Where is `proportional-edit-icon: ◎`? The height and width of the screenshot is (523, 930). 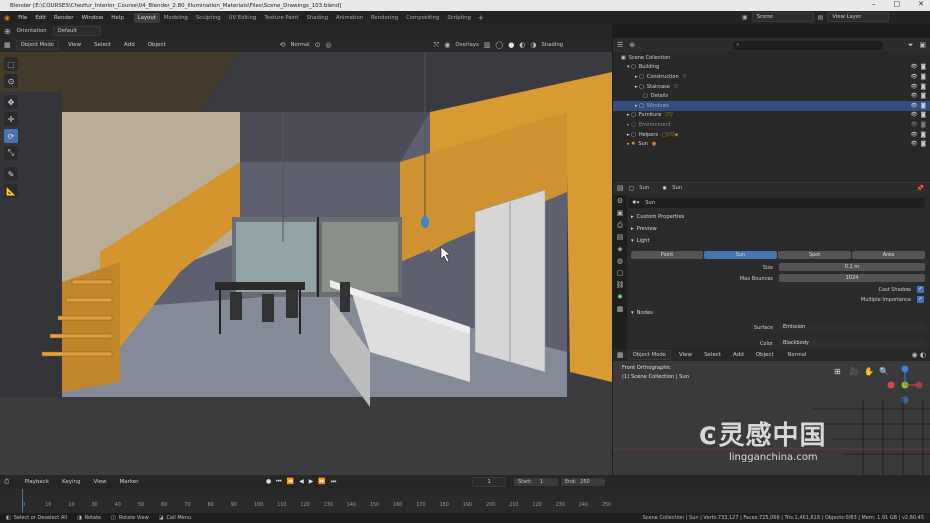
proportional-edit-icon: ◎ is located at coordinates (329, 45).